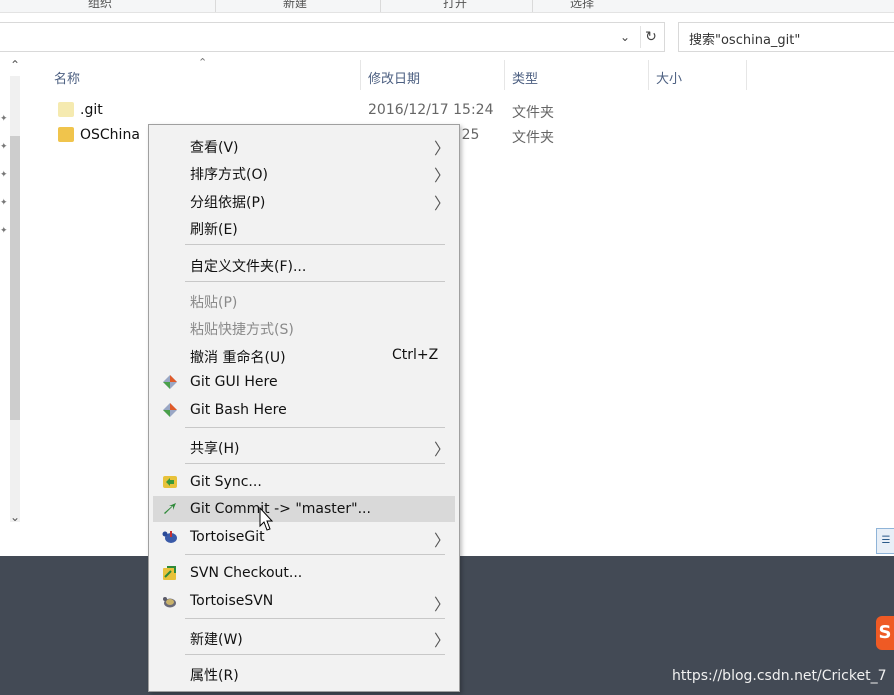 This screenshot has height=695, width=894. What do you see at coordinates (295, 6) in the screenshot?
I see `ribbon-group-new: 新建` at bounding box center [295, 6].